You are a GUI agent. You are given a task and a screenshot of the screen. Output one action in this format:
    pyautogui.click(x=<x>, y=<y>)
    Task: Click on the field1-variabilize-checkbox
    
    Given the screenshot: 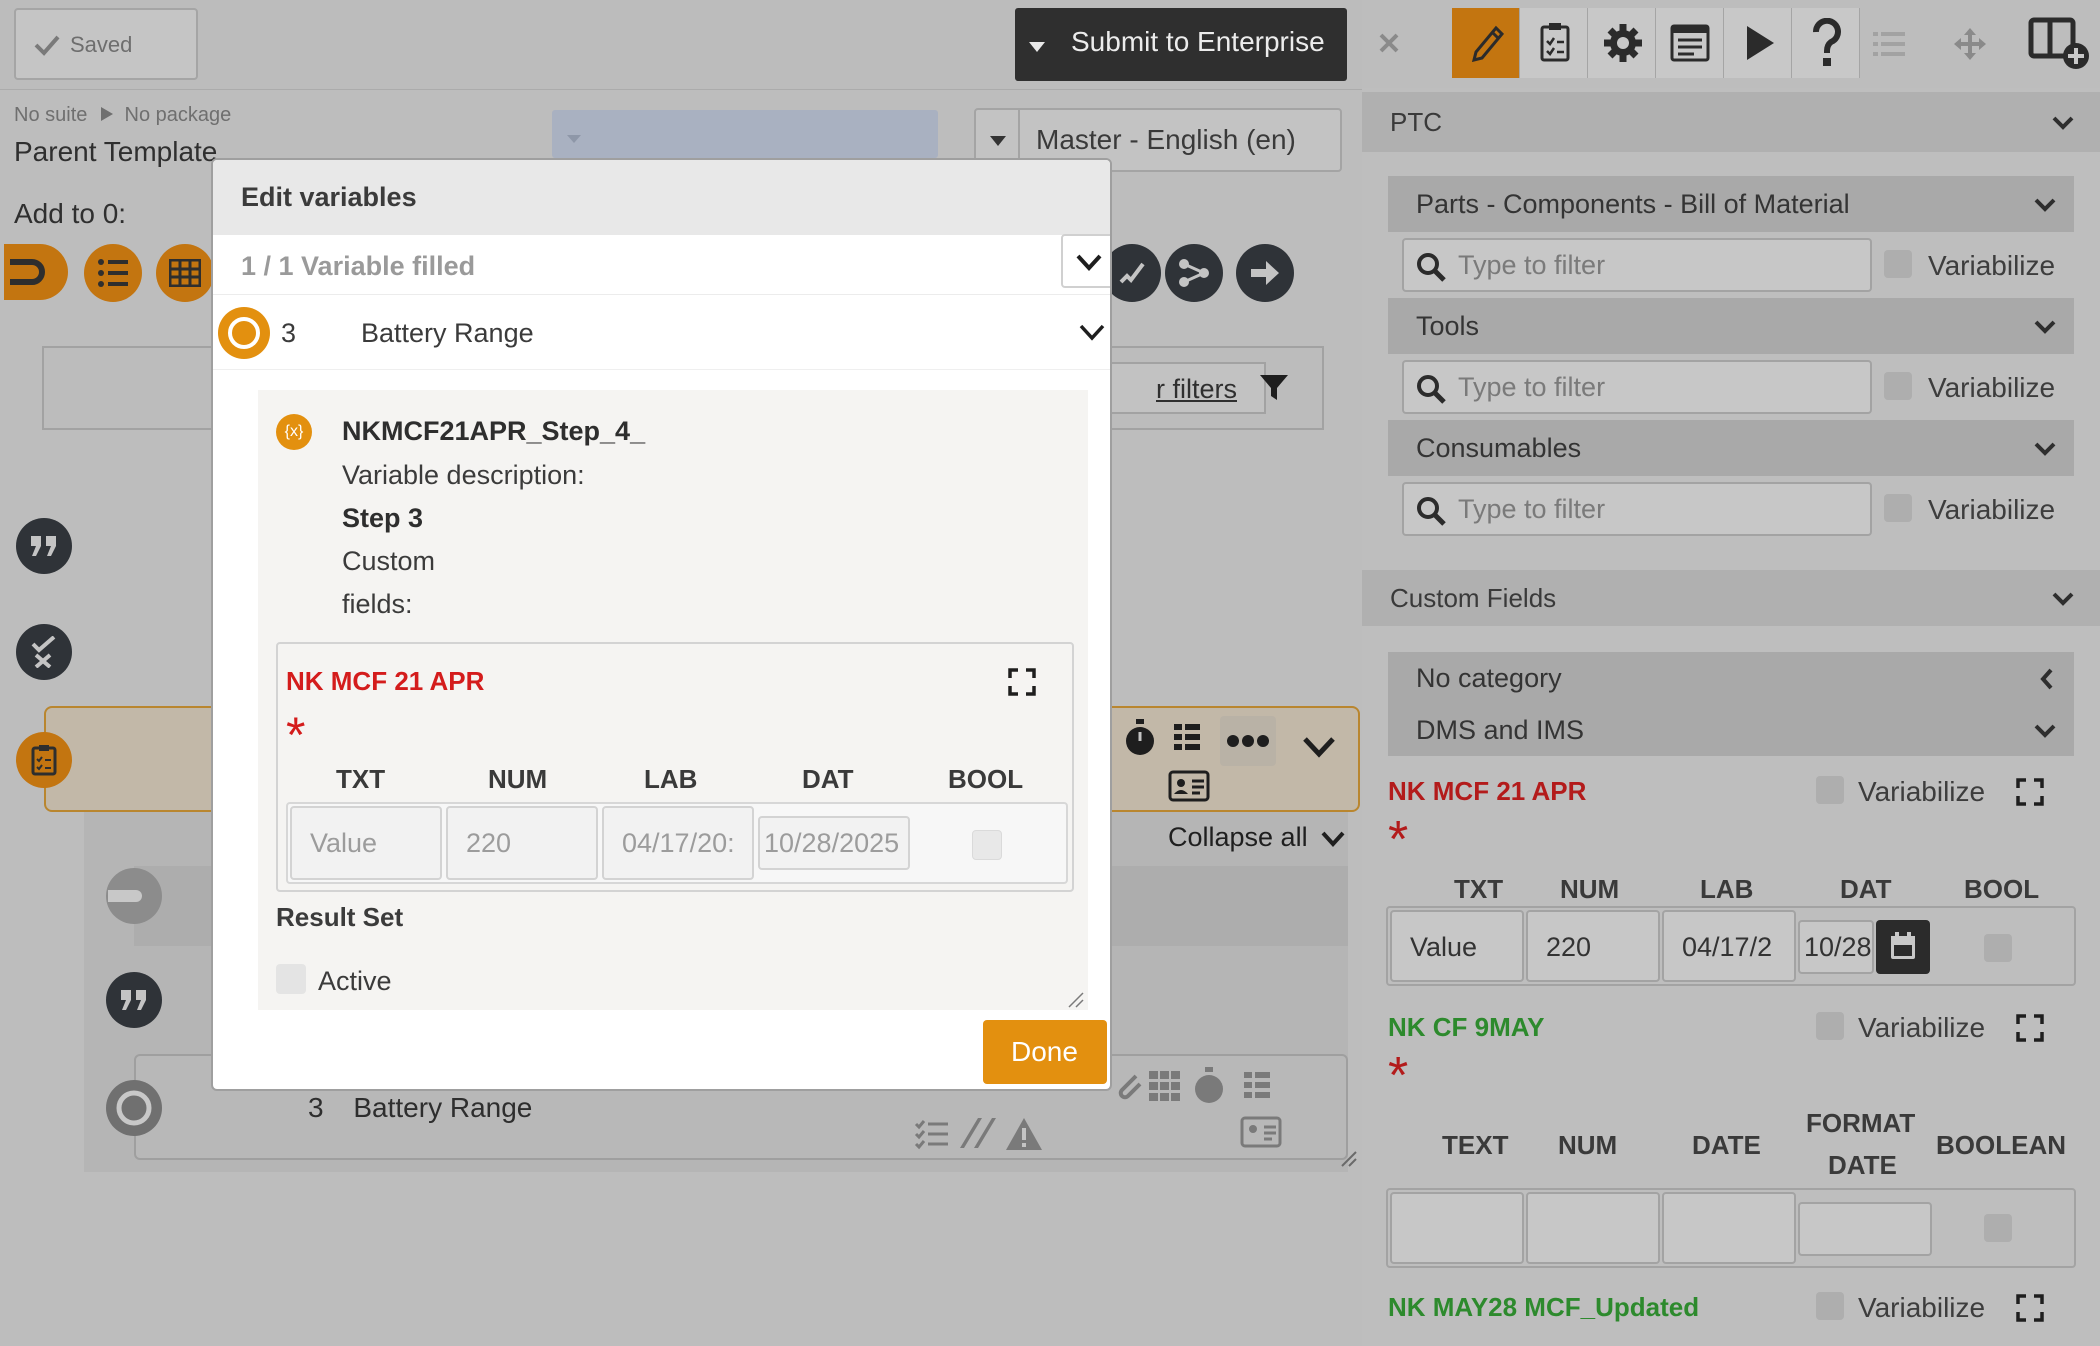 What is the action you would take?
    pyautogui.click(x=1830, y=790)
    